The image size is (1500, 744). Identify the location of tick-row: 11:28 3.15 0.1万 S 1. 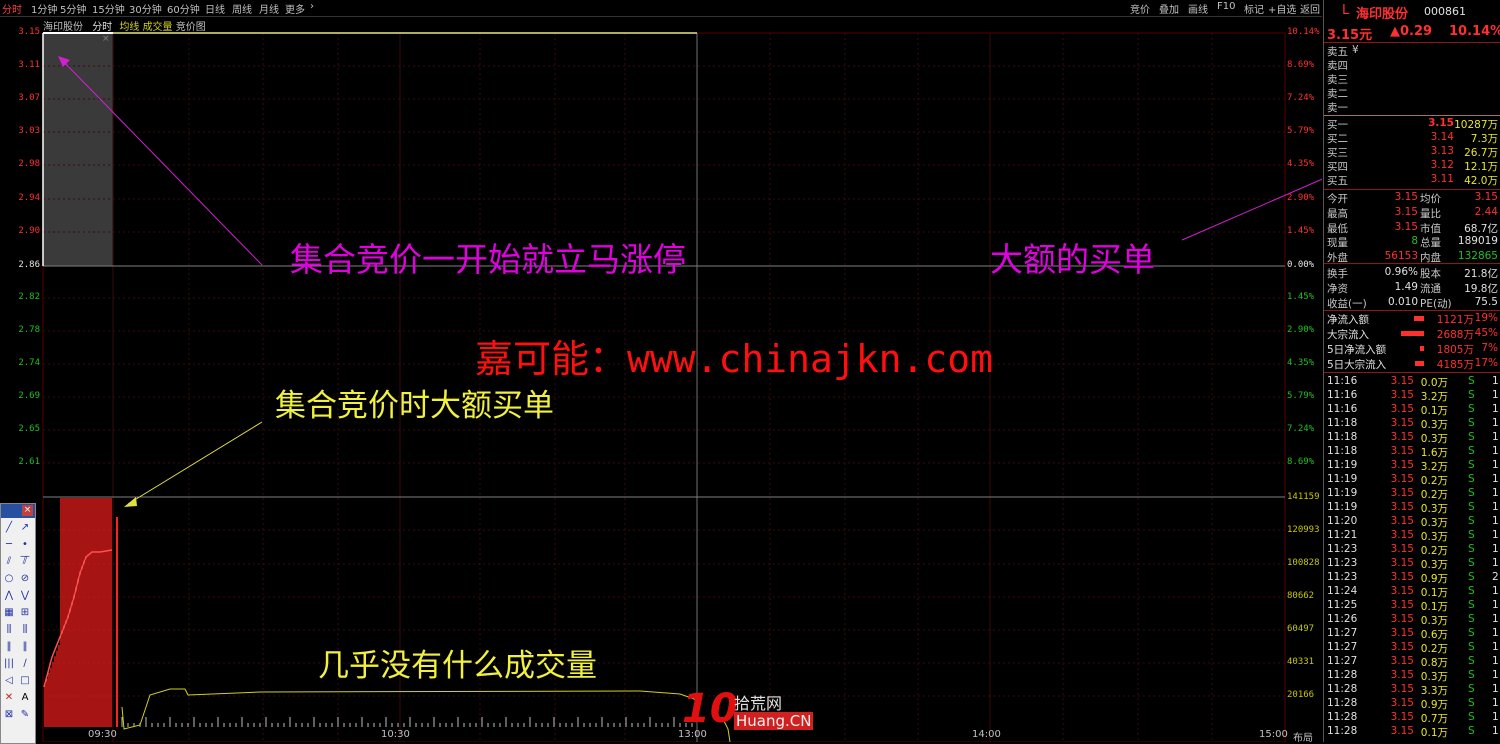
(1412, 732).